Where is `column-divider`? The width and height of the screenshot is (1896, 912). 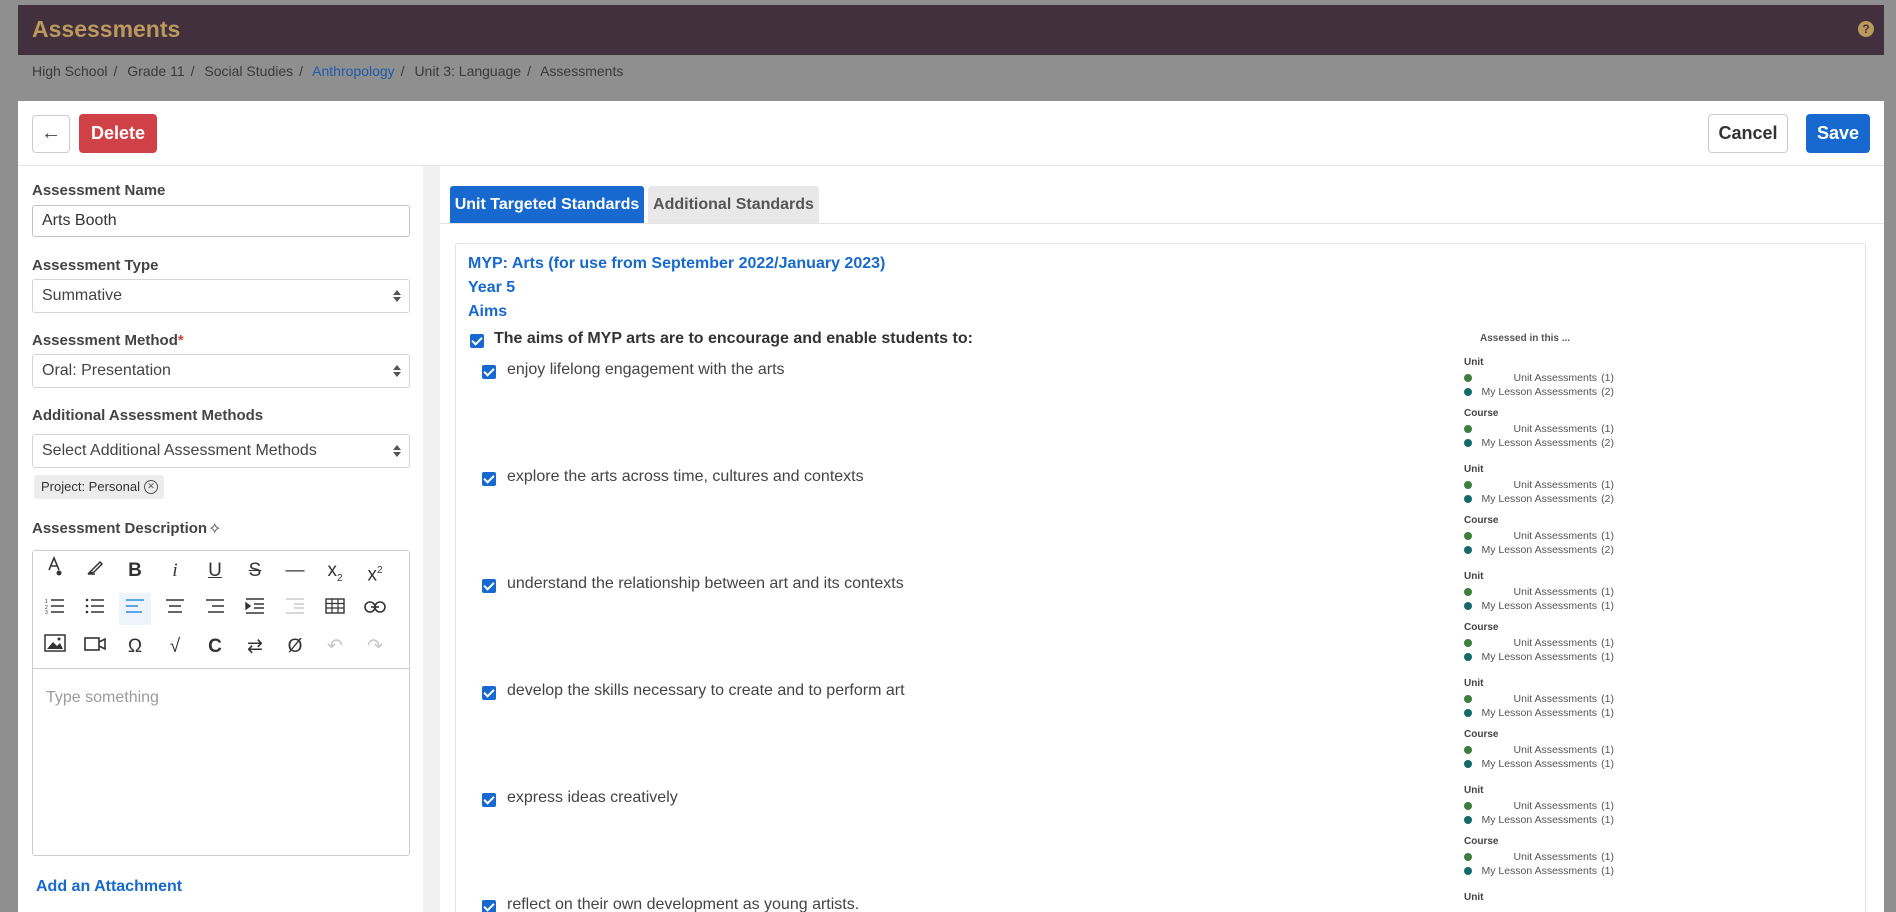
column-divider is located at coordinates (431, 539).